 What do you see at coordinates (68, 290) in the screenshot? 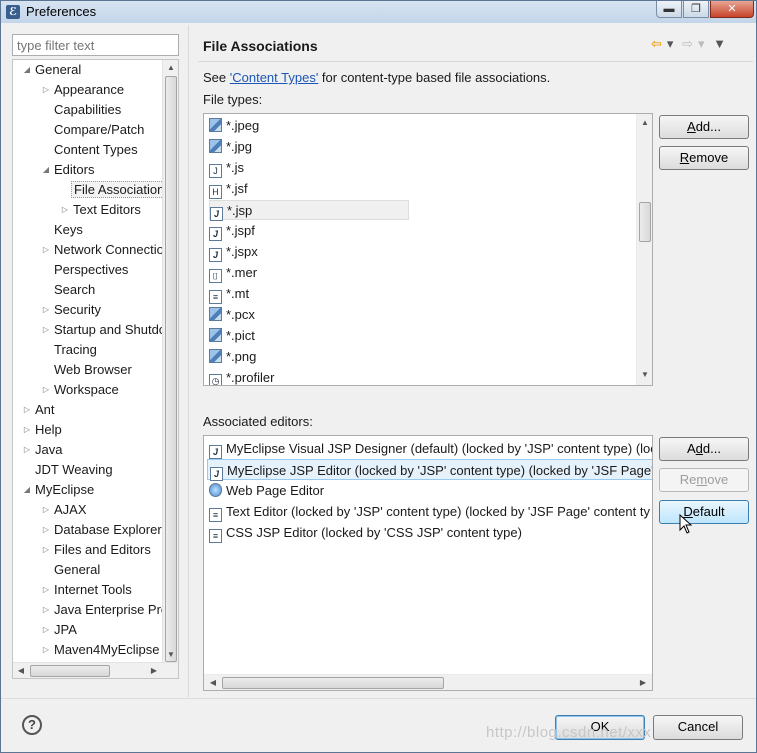
I see `tree-item: Search` at bounding box center [68, 290].